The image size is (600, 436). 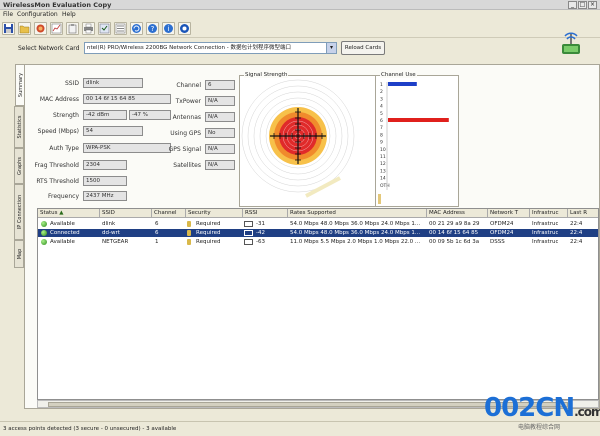 I want to click on info-icon: i, so click(x=168, y=28).